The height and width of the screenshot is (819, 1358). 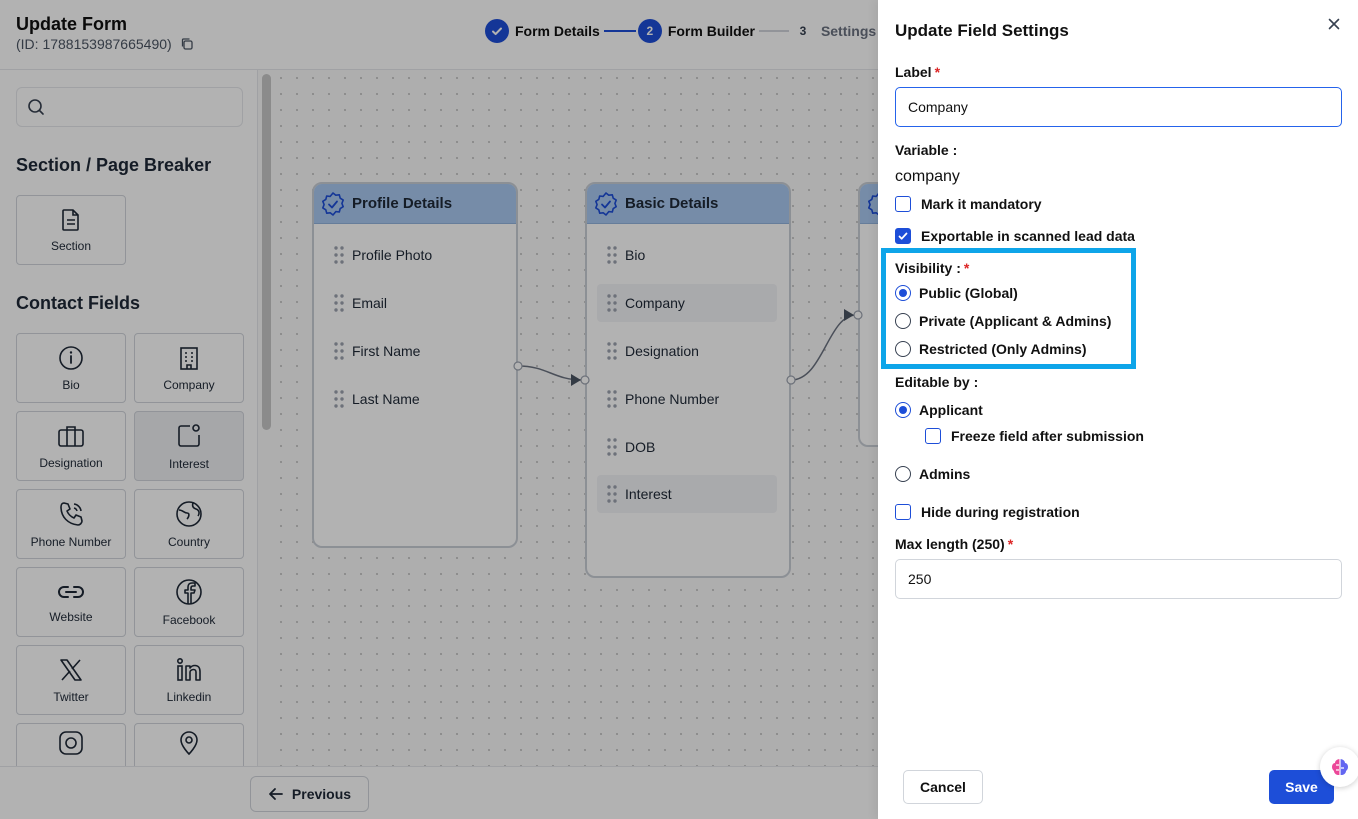 What do you see at coordinates (1015, 321) in the screenshot?
I see `radio-label: Private (Applicant & Admins)` at bounding box center [1015, 321].